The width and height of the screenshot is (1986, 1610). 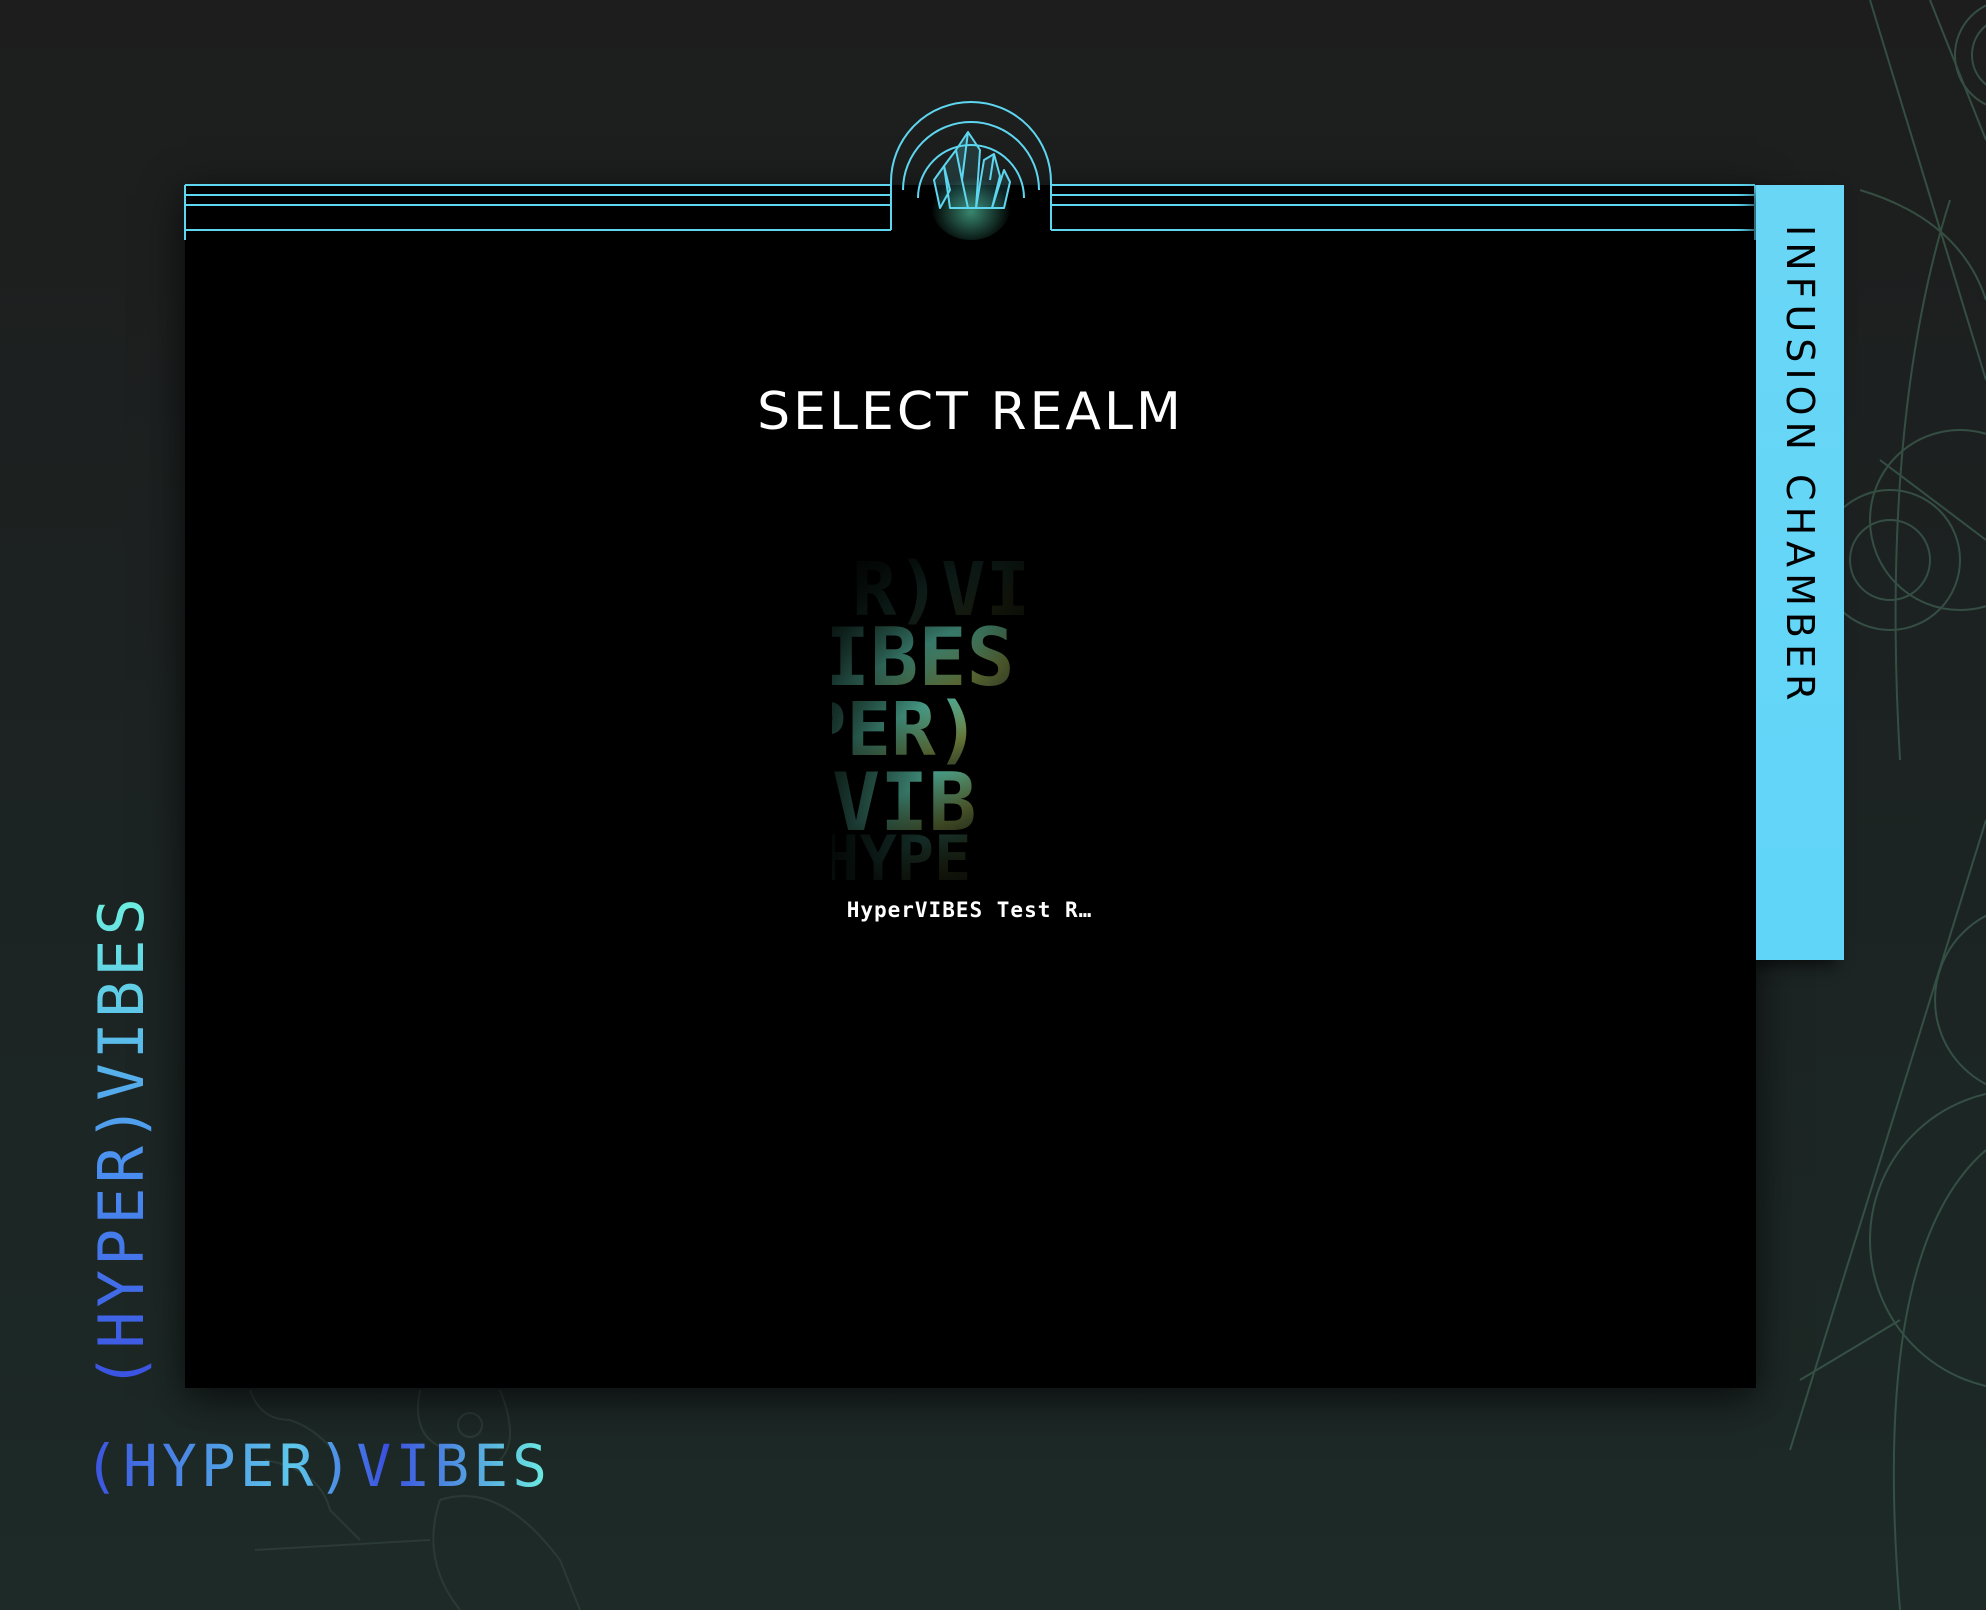 I want to click on infusion-chamber-tab-label: INFUSION CHAMBER, so click(x=1800, y=466).